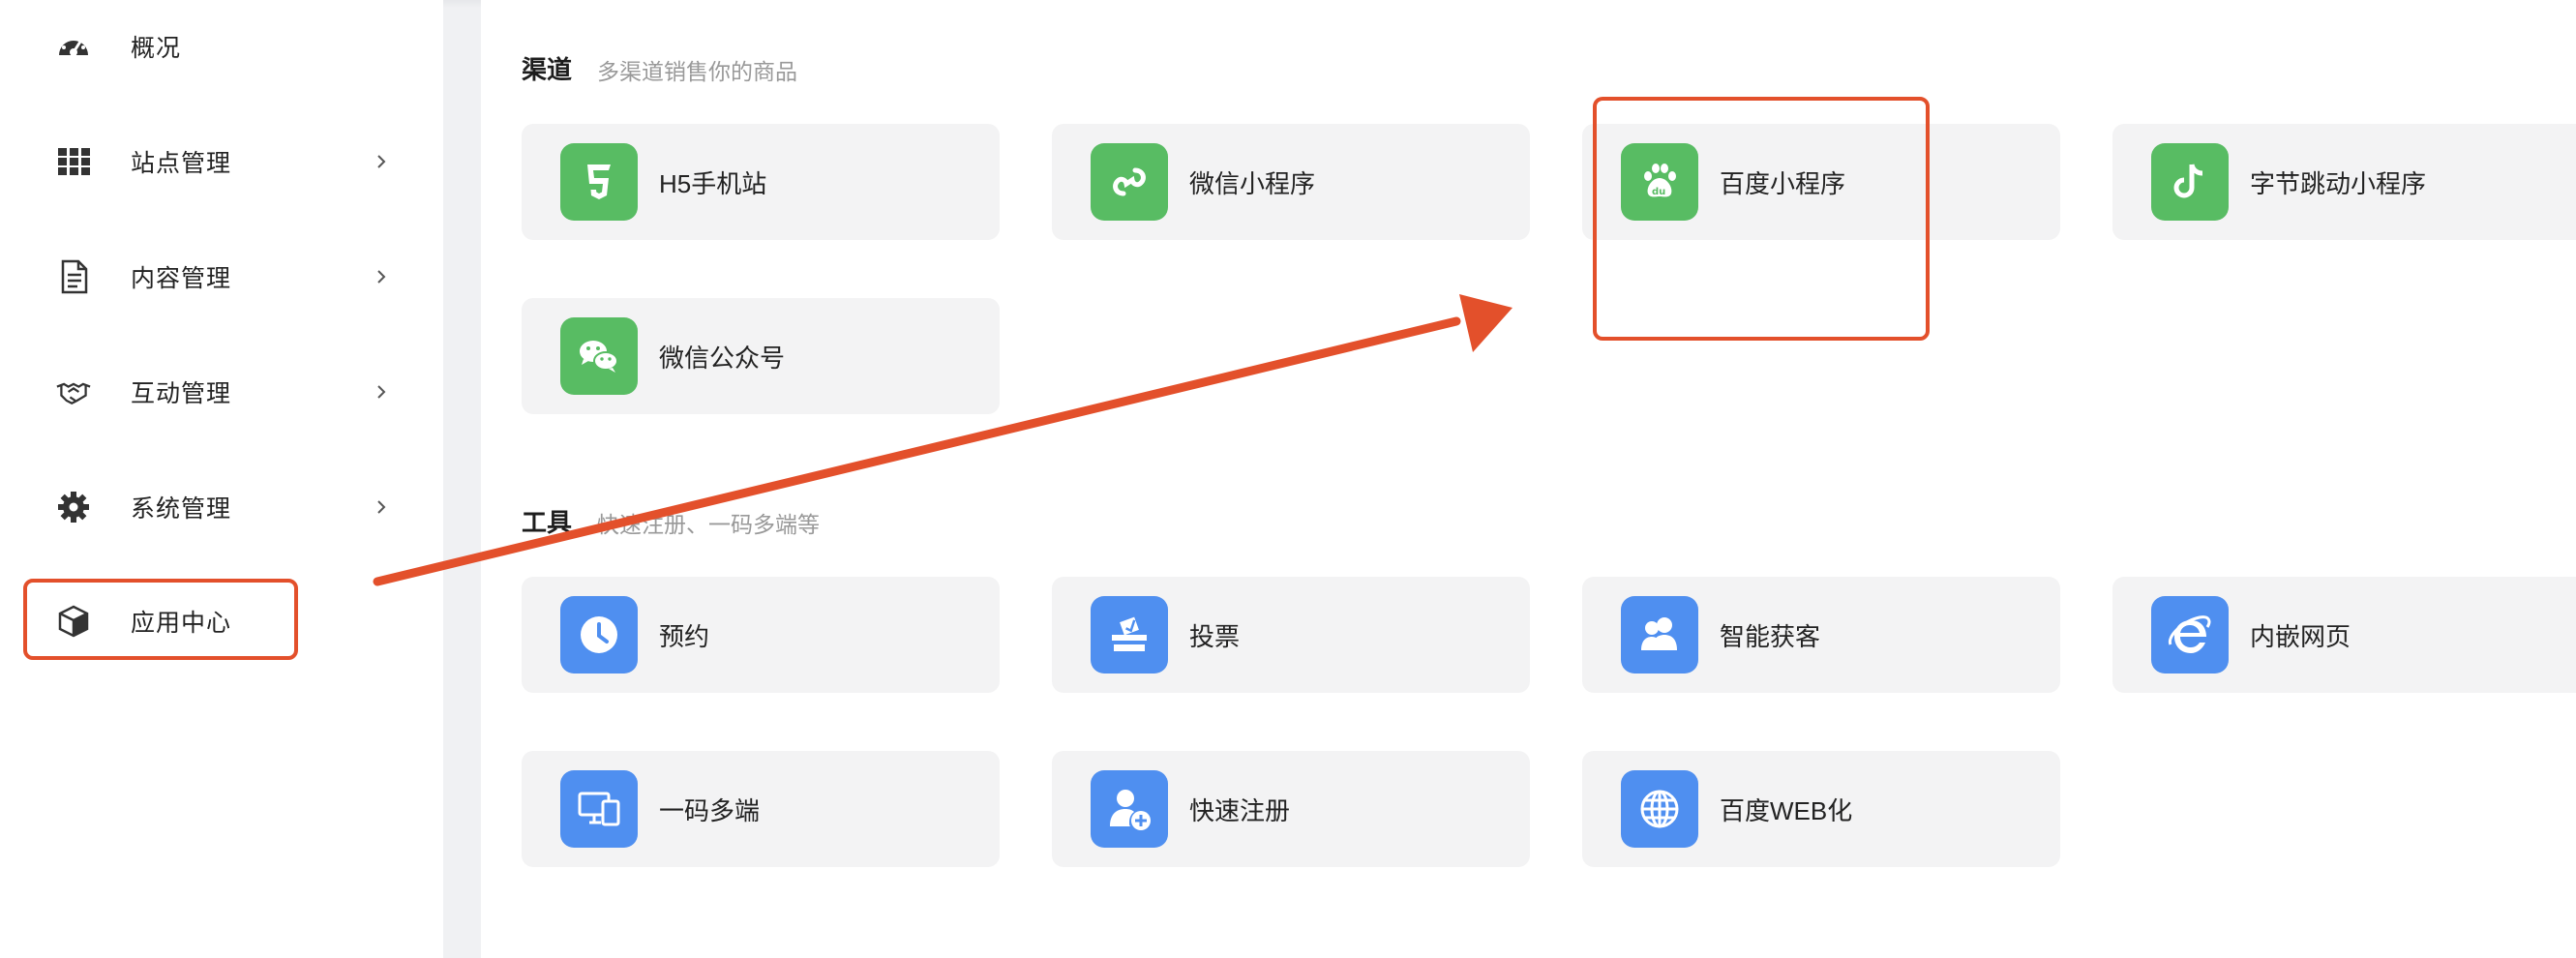 The image size is (2576, 958). I want to click on gear-icon, so click(73, 507).